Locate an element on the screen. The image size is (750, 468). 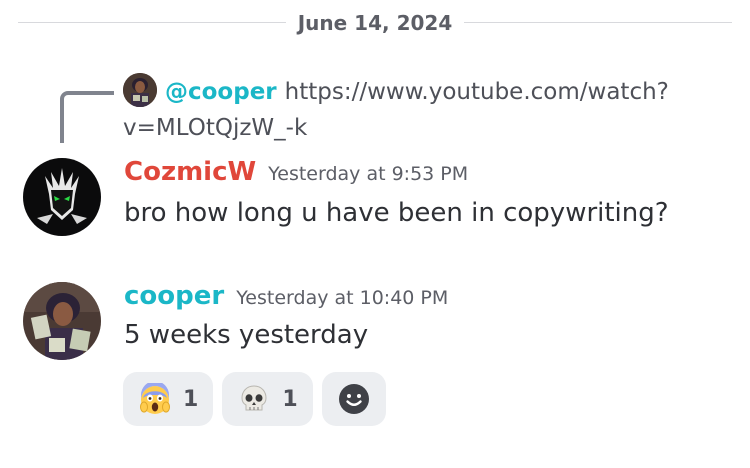
reaction-count-skull: 1 is located at coordinates (290, 399).